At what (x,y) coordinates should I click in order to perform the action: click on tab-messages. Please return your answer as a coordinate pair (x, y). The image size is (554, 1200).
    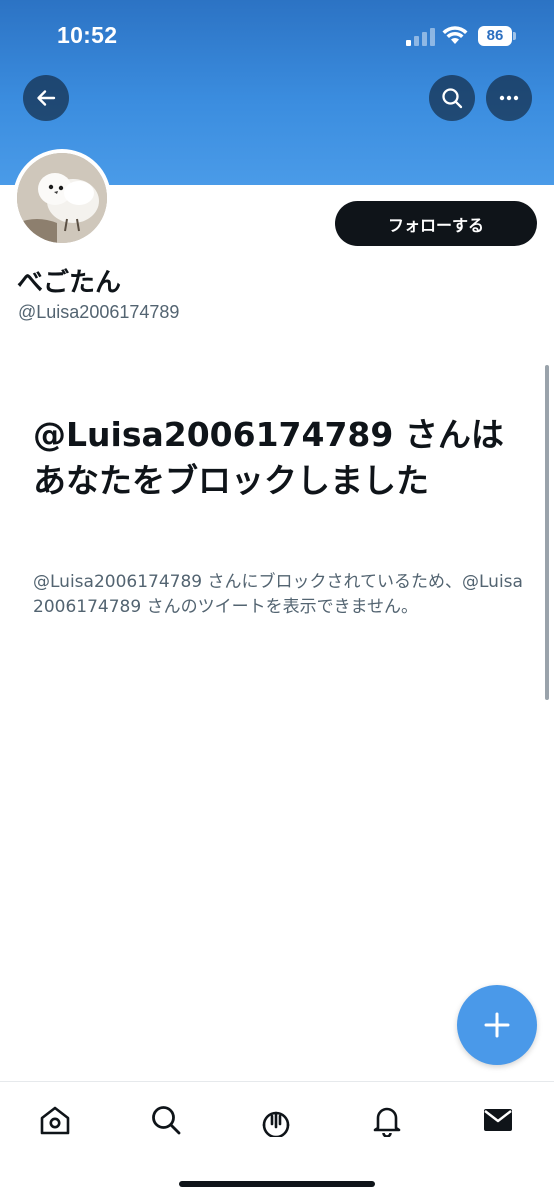
    Looking at the image, I should click on (498, 1120).